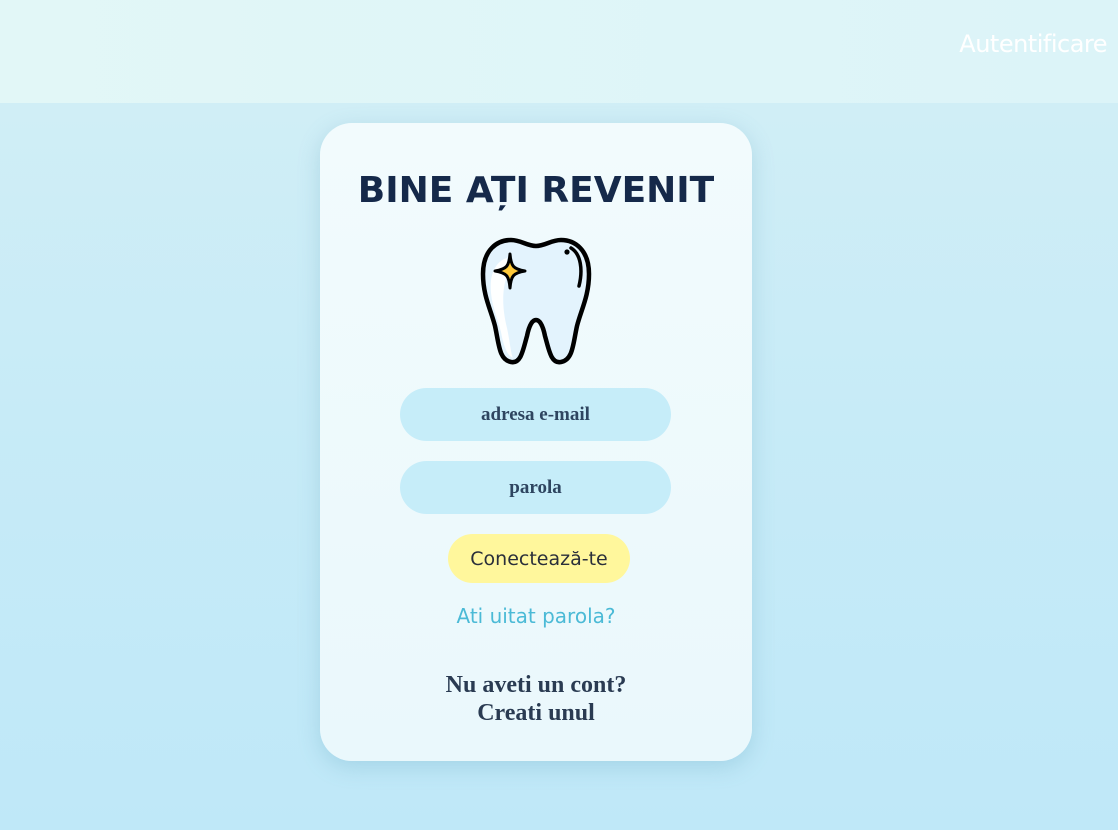 Image resolution: width=1118 pixels, height=830 pixels. Describe the element at coordinates (1033, 44) in the screenshot. I see `authentication-link: Autentificare` at that location.